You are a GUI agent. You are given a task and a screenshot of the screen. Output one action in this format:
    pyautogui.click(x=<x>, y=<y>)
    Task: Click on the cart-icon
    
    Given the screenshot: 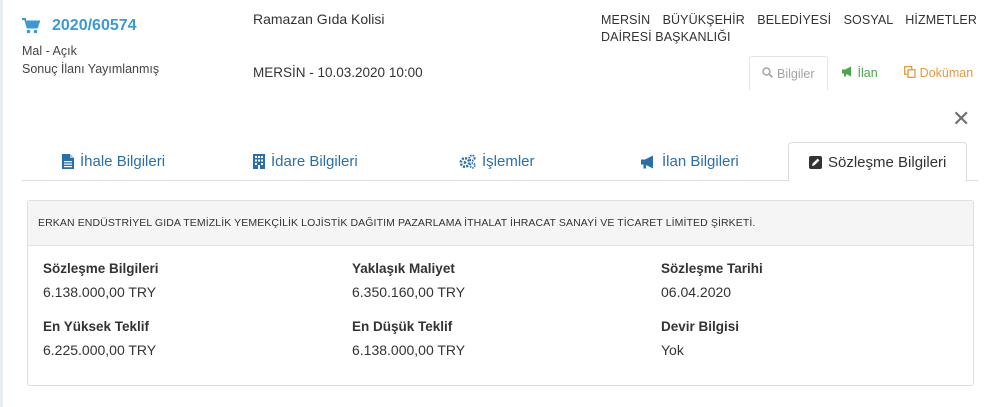 What is the action you would take?
    pyautogui.click(x=31, y=26)
    